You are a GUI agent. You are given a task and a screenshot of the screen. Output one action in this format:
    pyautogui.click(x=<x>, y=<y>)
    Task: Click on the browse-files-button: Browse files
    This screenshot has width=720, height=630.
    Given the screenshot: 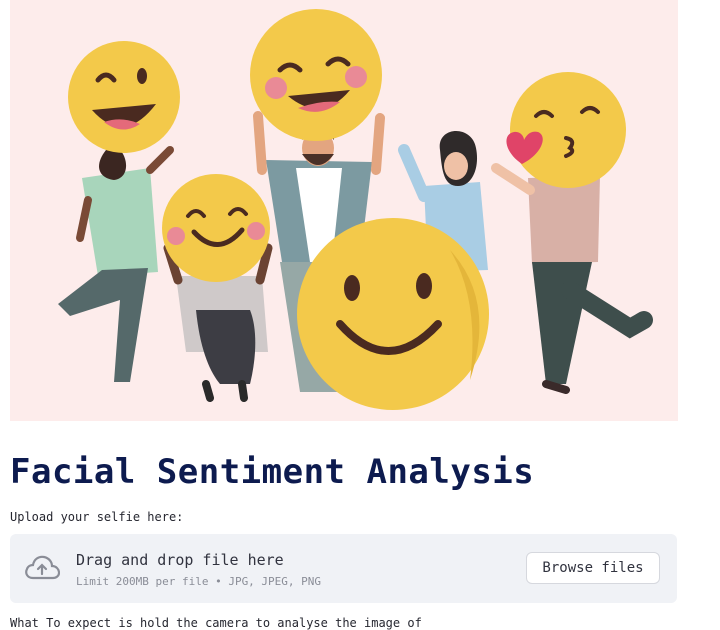 What is the action you would take?
    pyautogui.click(x=593, y=568)
    